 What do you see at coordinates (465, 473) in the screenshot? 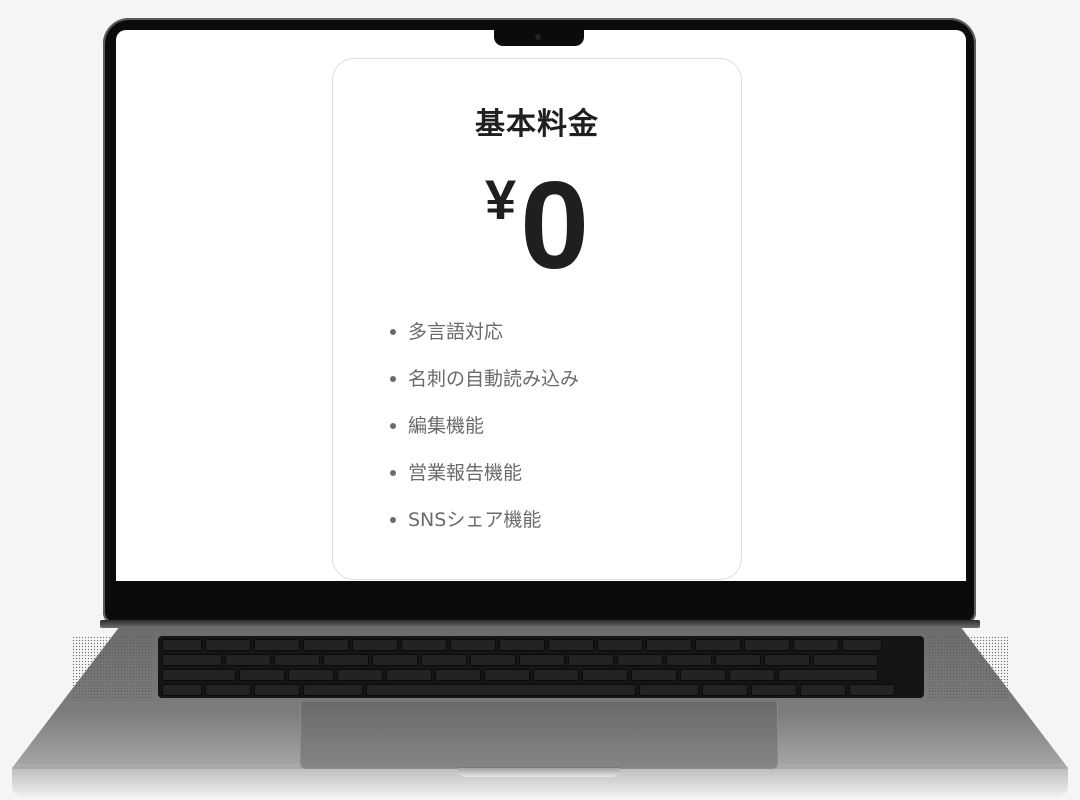
I see `feature-label: 営業報告機能` at bounding box center [465, 473].